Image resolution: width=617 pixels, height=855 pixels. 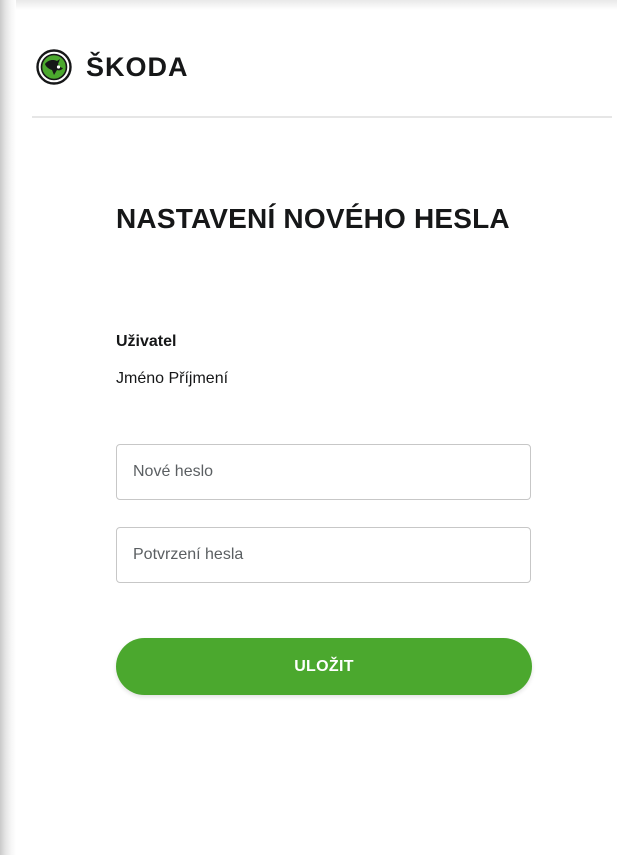 I want to click on header: ŠKODA, so click(x=112, y=67).